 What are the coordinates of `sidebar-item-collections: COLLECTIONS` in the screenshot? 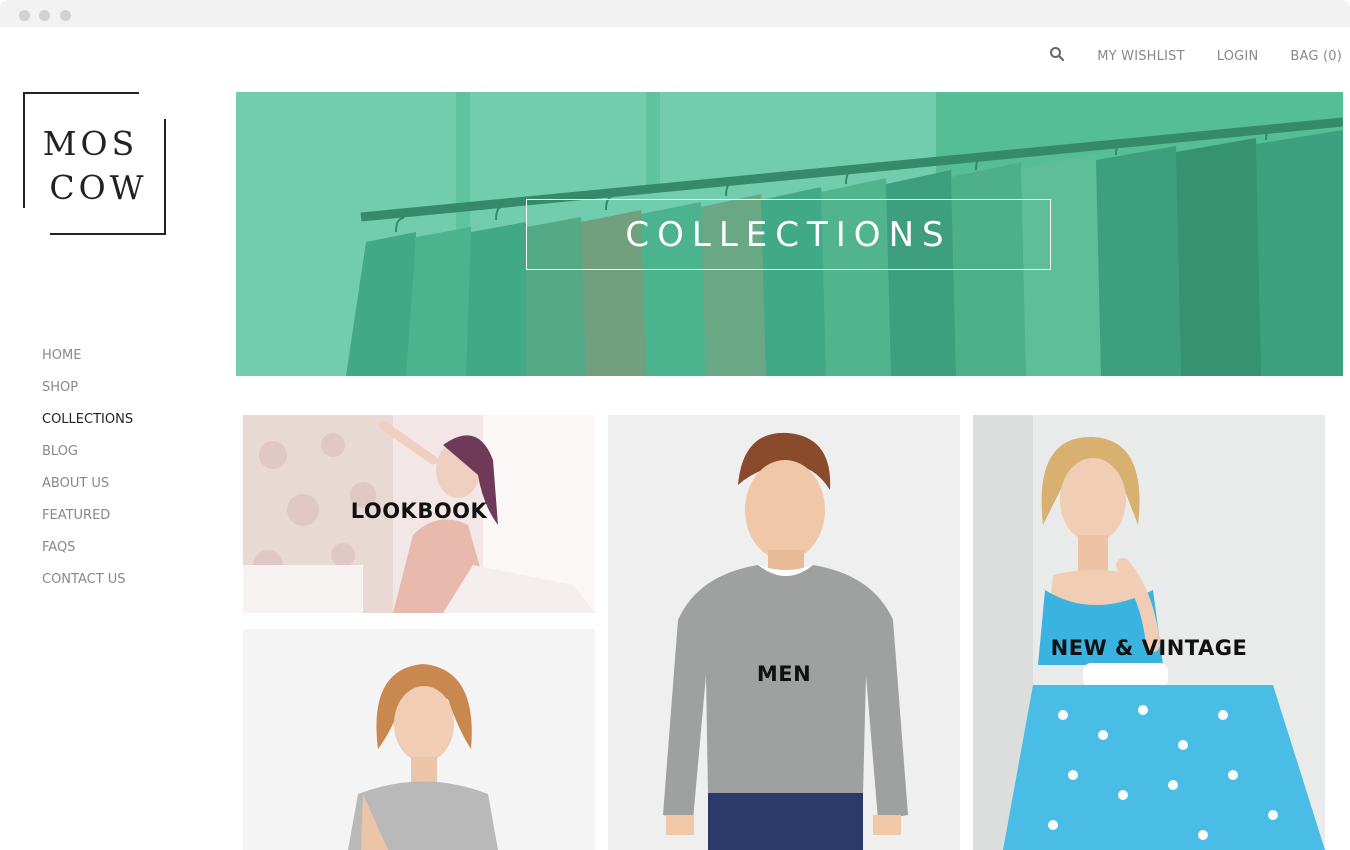 It's located at (87, 428).